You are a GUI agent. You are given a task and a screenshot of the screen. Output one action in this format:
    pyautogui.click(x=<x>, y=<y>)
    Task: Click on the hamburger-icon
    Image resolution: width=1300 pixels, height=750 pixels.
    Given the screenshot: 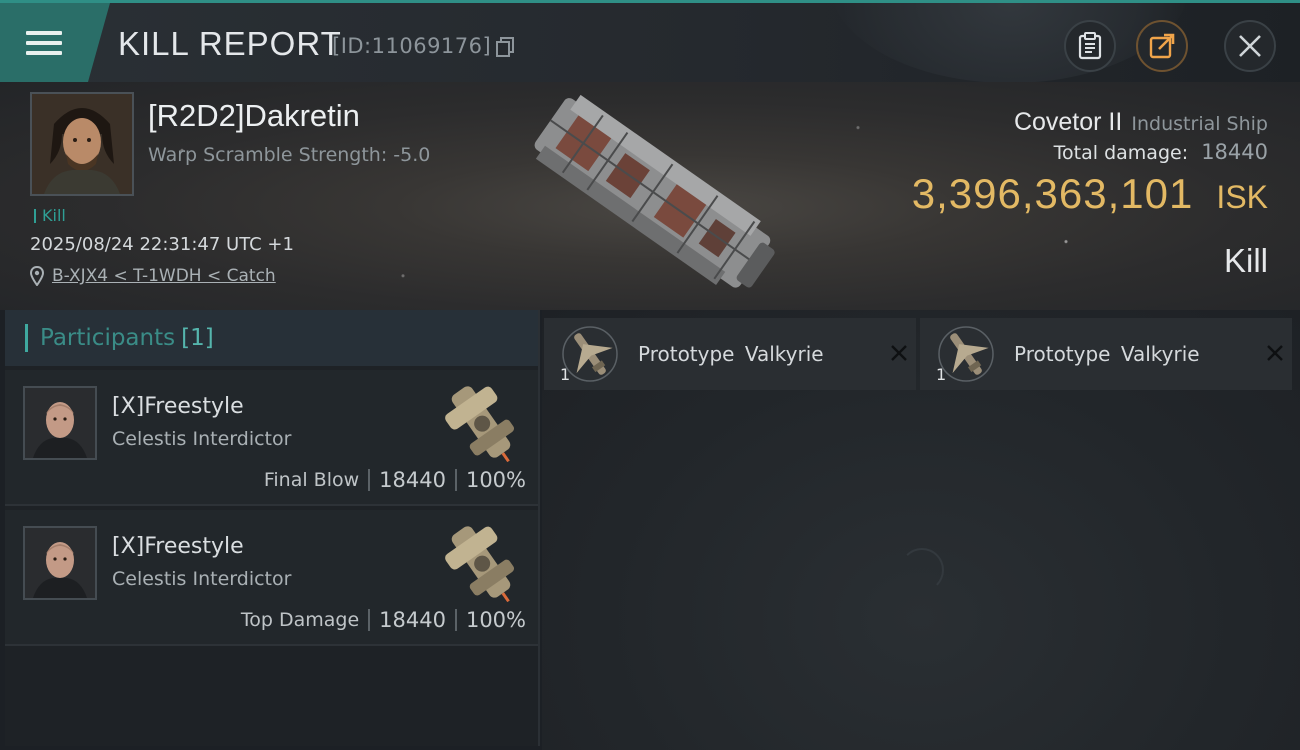 What is the action you would take?
    pyautogui.click(x=44, y=43)
    